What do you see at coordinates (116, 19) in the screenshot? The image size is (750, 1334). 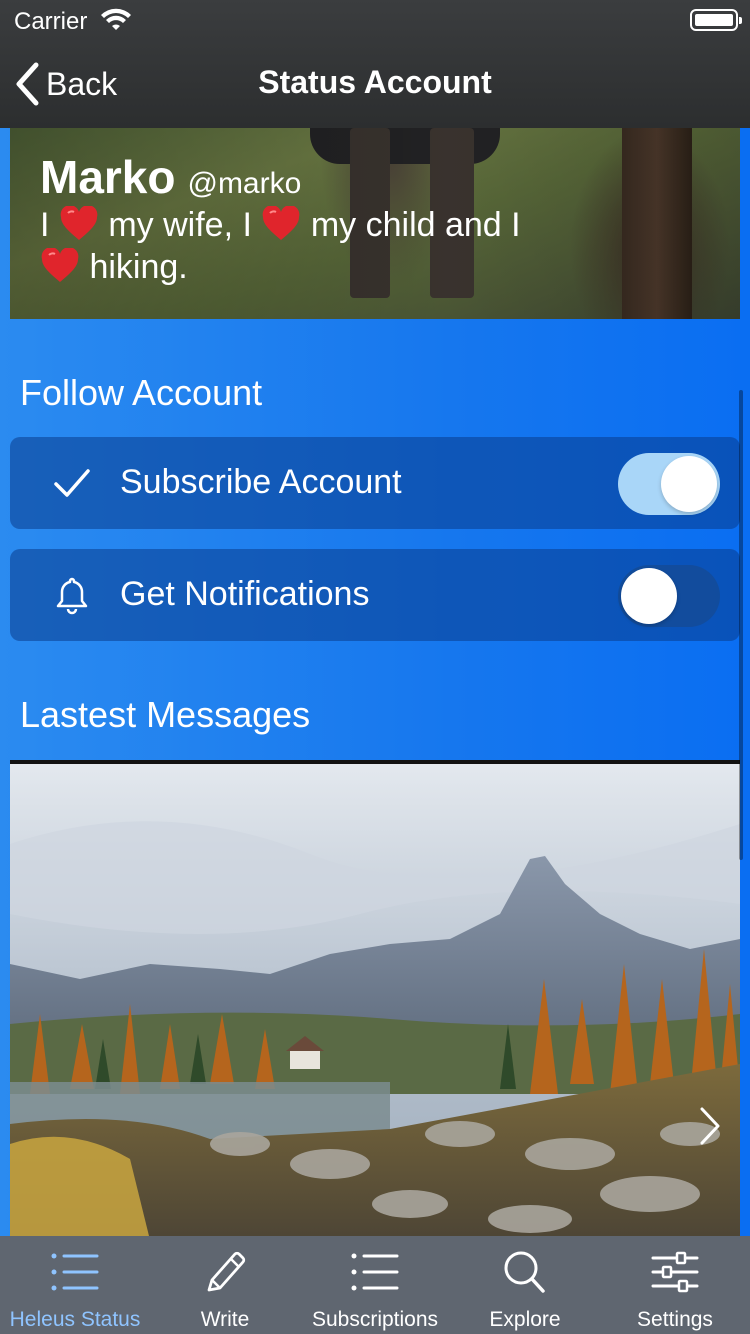 I see `wifi-icon` at bounding box center [116, 19].